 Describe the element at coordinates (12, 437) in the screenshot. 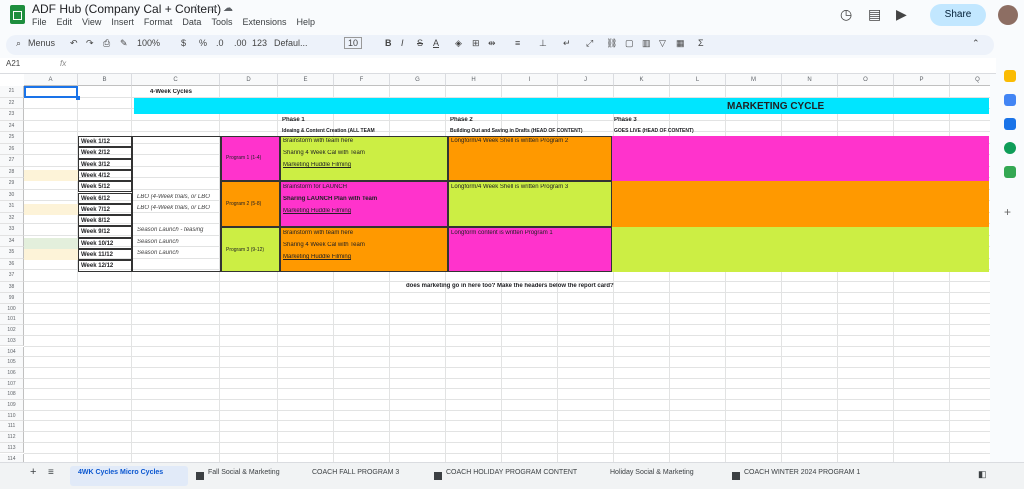

I see `row-header: 112` at that location.